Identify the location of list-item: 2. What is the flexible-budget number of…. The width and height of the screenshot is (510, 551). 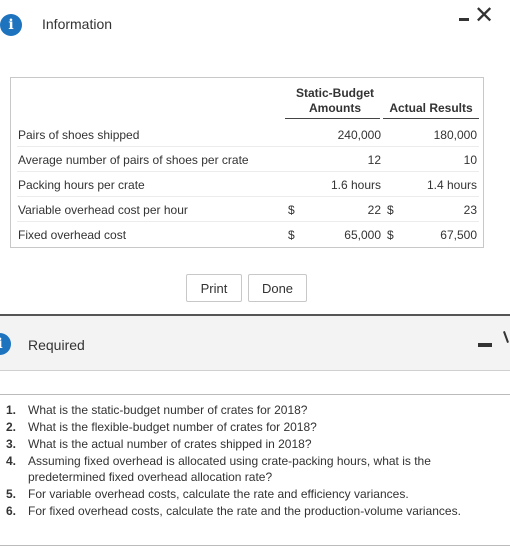
(258, 427).